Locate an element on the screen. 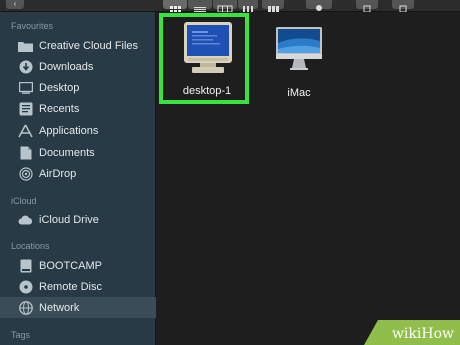 The image size is (460, 345). sidebar-item-label: Network is located at coordinates (59, 307).